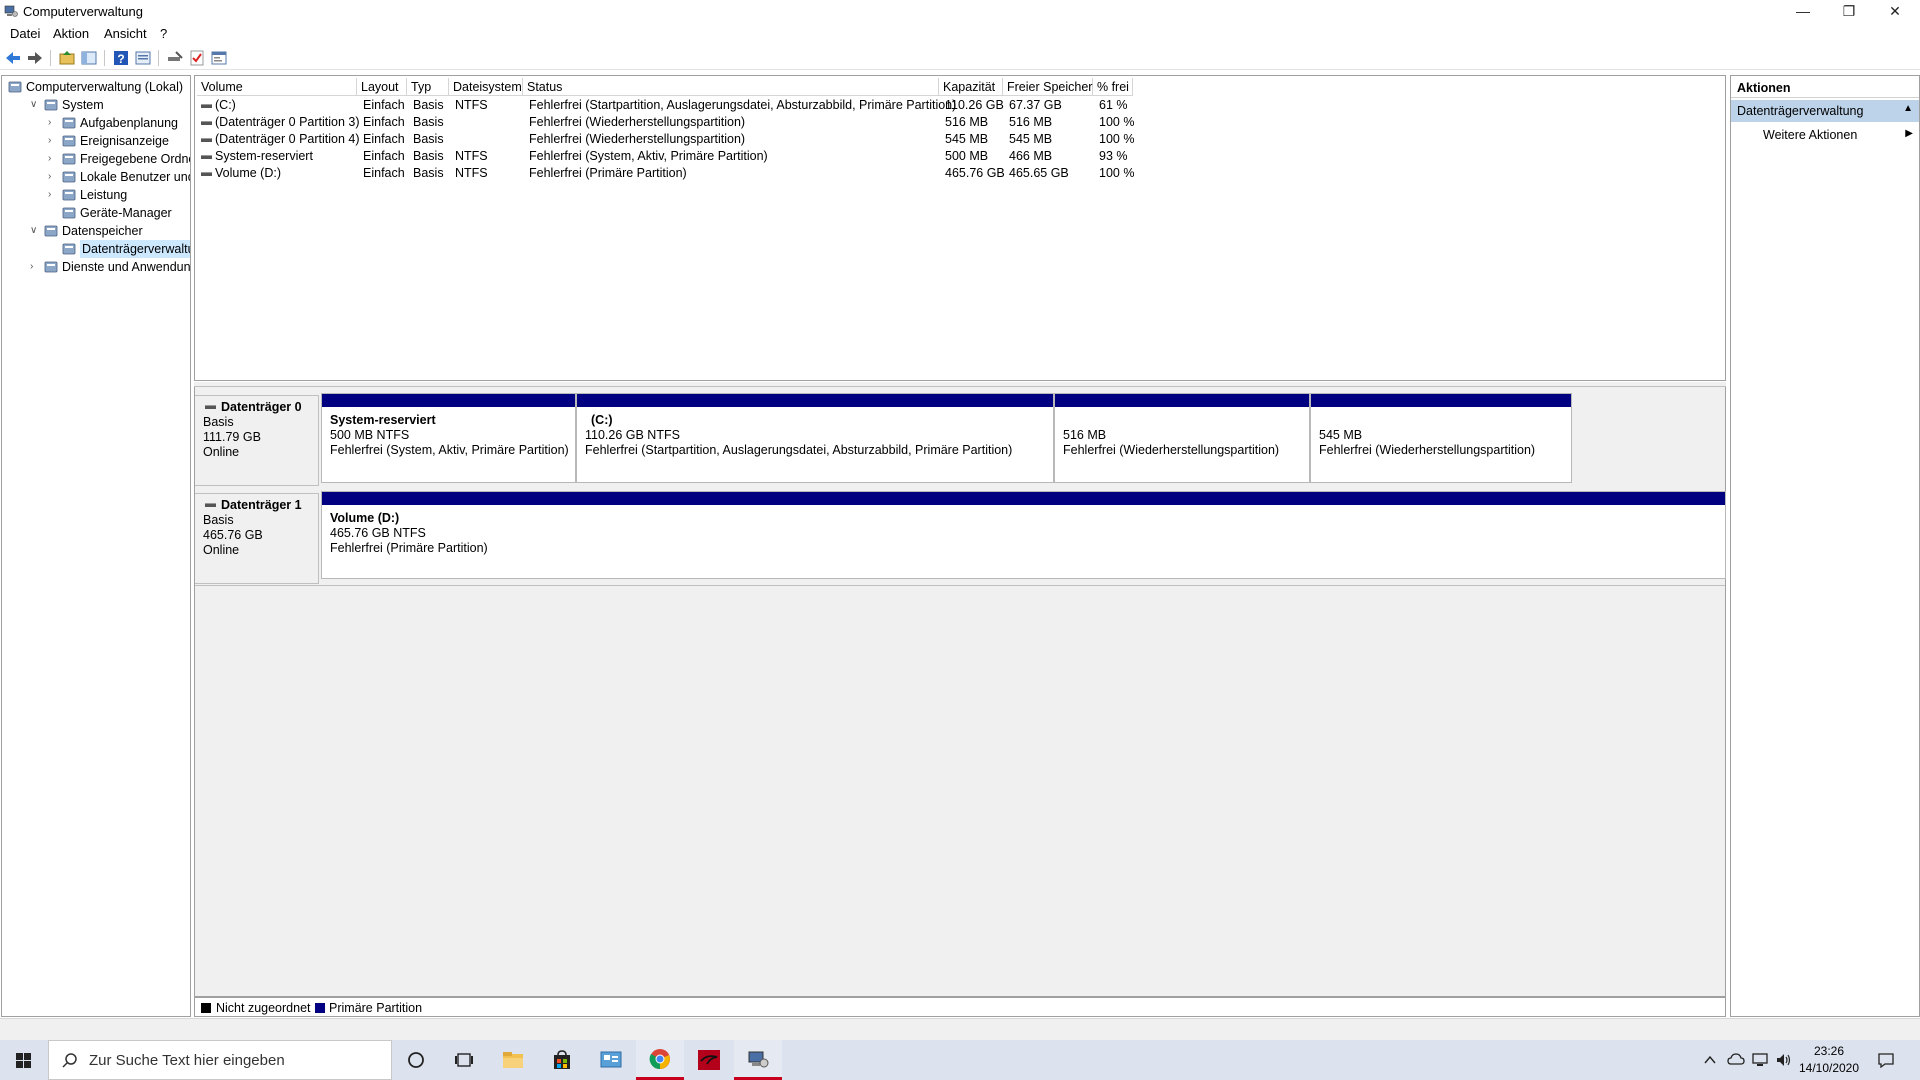  Describe the element at coordinates (96, 195) in the screenshot. I see `tree-node: › Leistung` at that location.